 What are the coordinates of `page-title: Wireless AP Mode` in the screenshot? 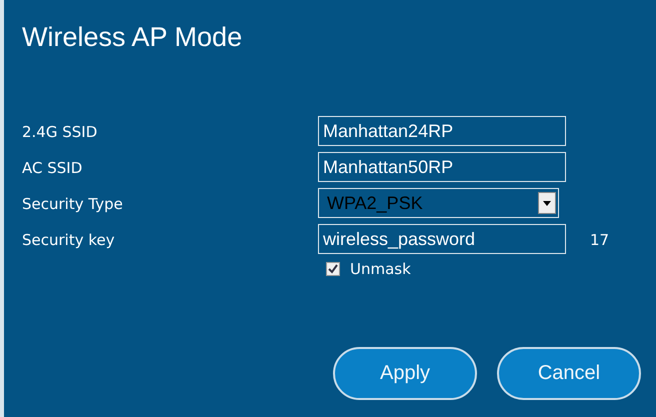 It's located at (132, 37).